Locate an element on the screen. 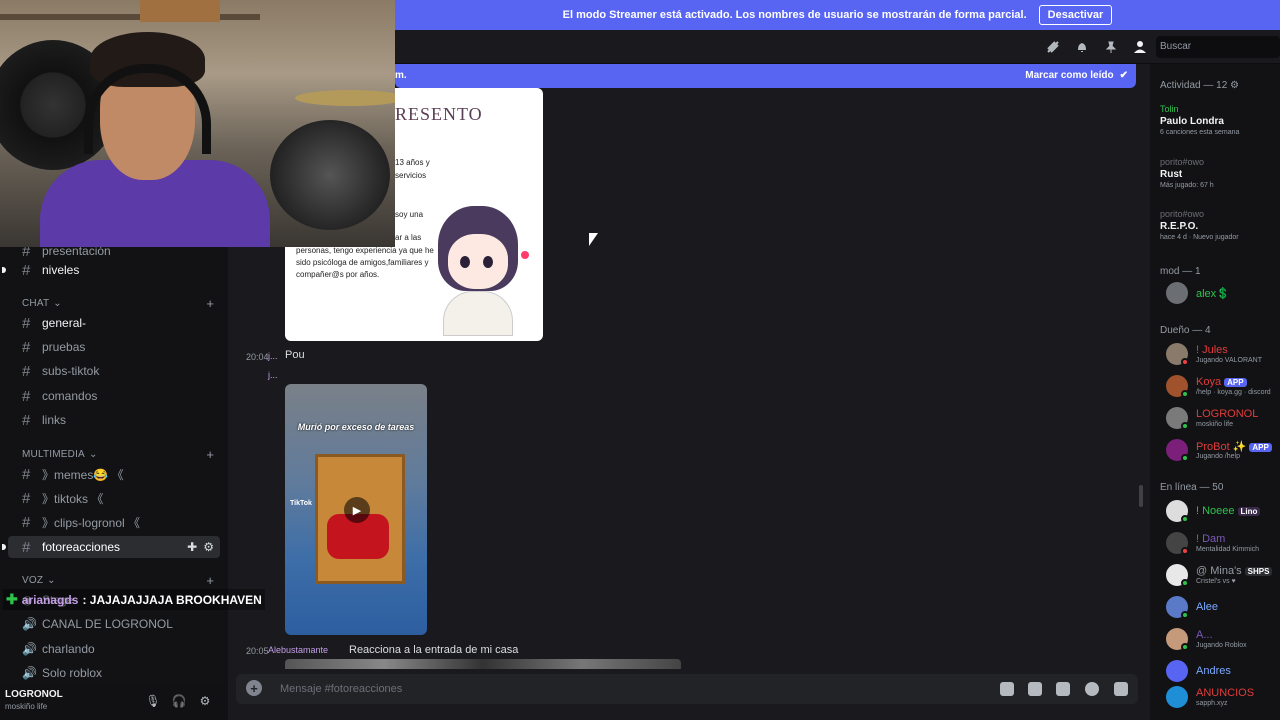 This screenshot has width=1280, height=720. channel-niveles: # niveles is located at coordinates (111, 270).